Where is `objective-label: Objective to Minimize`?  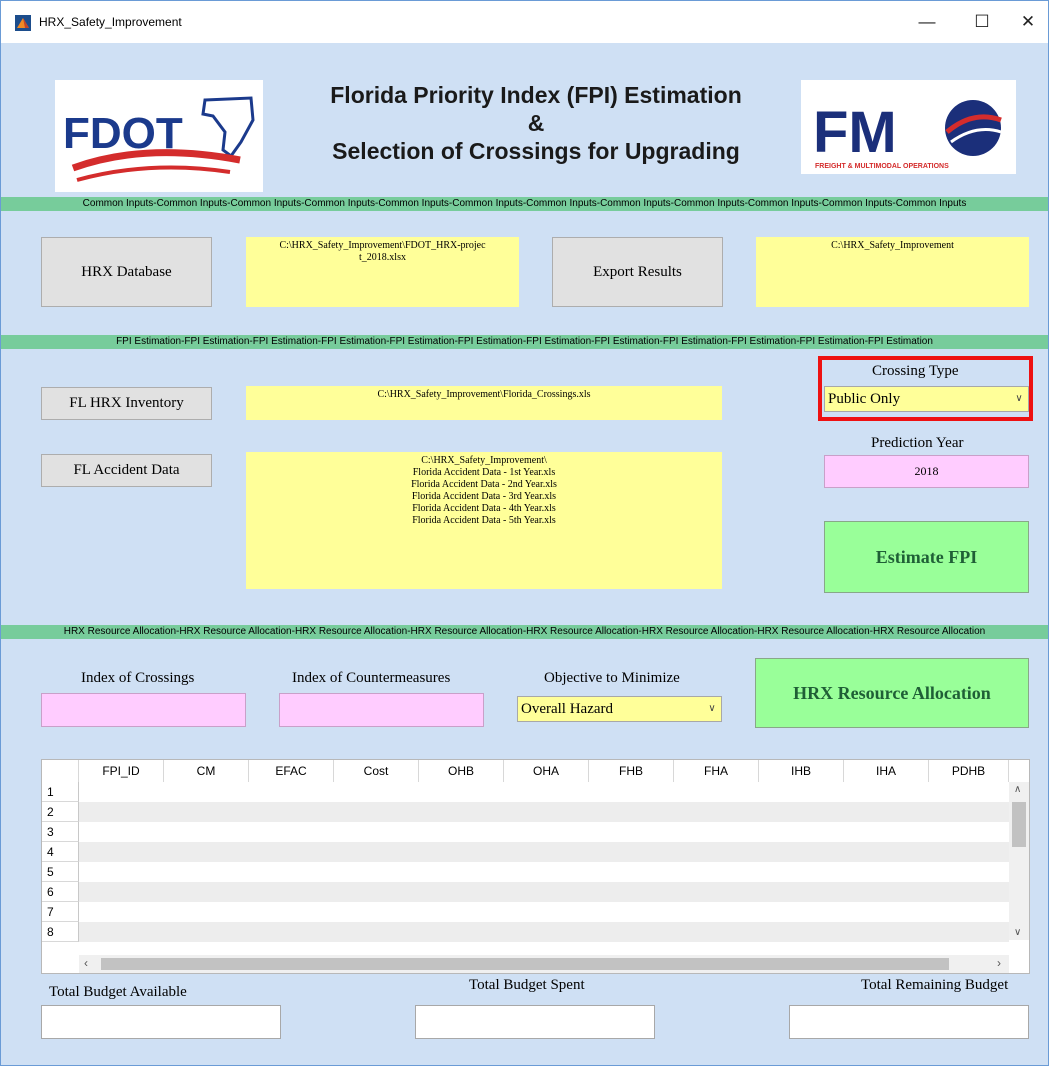
objective-label: Objective to Minimize is located at coordinates (612, 678).